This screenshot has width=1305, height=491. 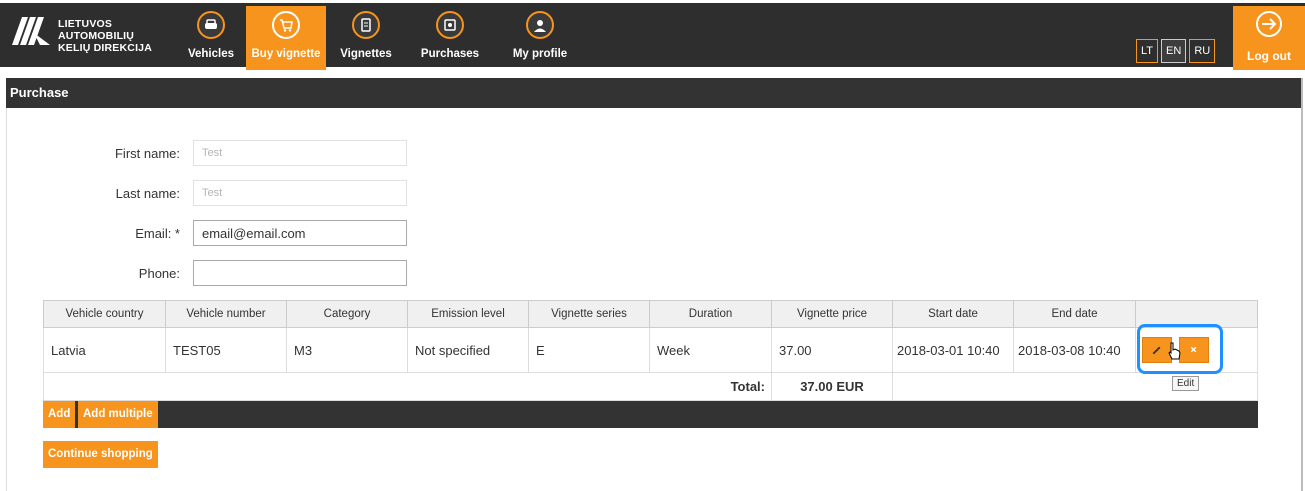 What do you see at coordinates (31, 31) in the screenshot?
I see `brand-logo-icon` at bounding box center [31, 31].